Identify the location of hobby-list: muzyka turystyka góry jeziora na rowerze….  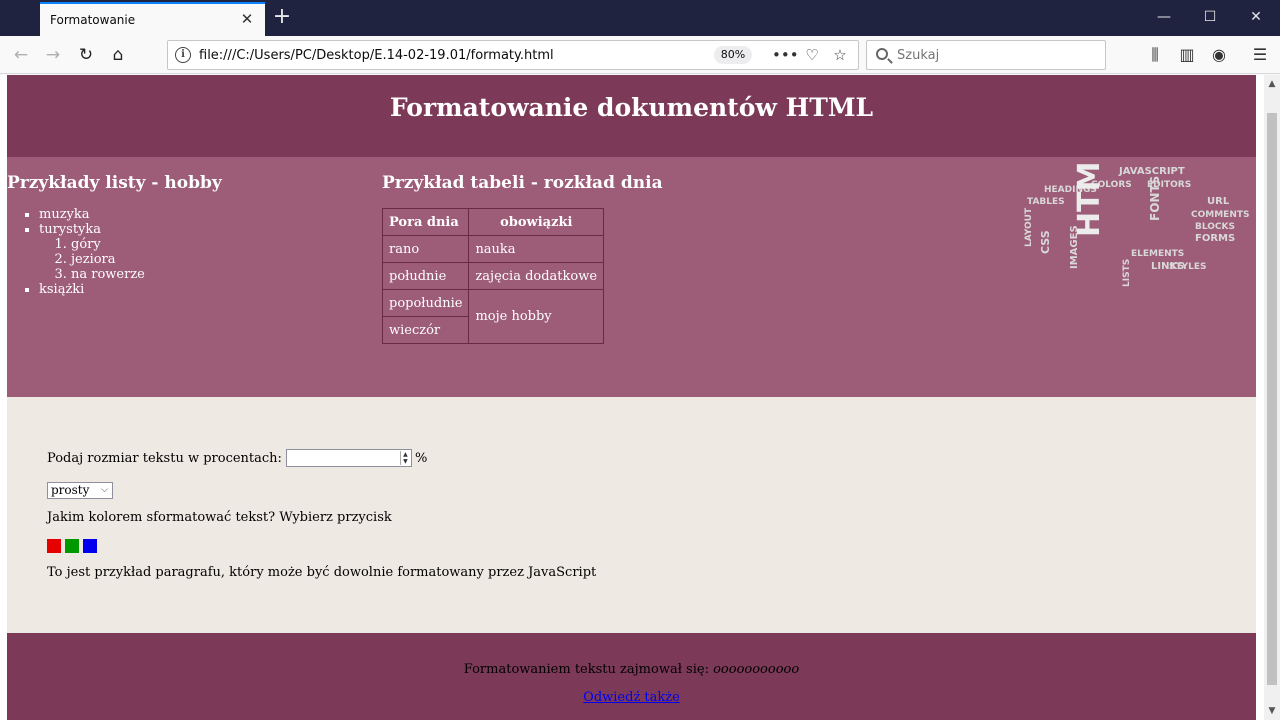
(208, 252).